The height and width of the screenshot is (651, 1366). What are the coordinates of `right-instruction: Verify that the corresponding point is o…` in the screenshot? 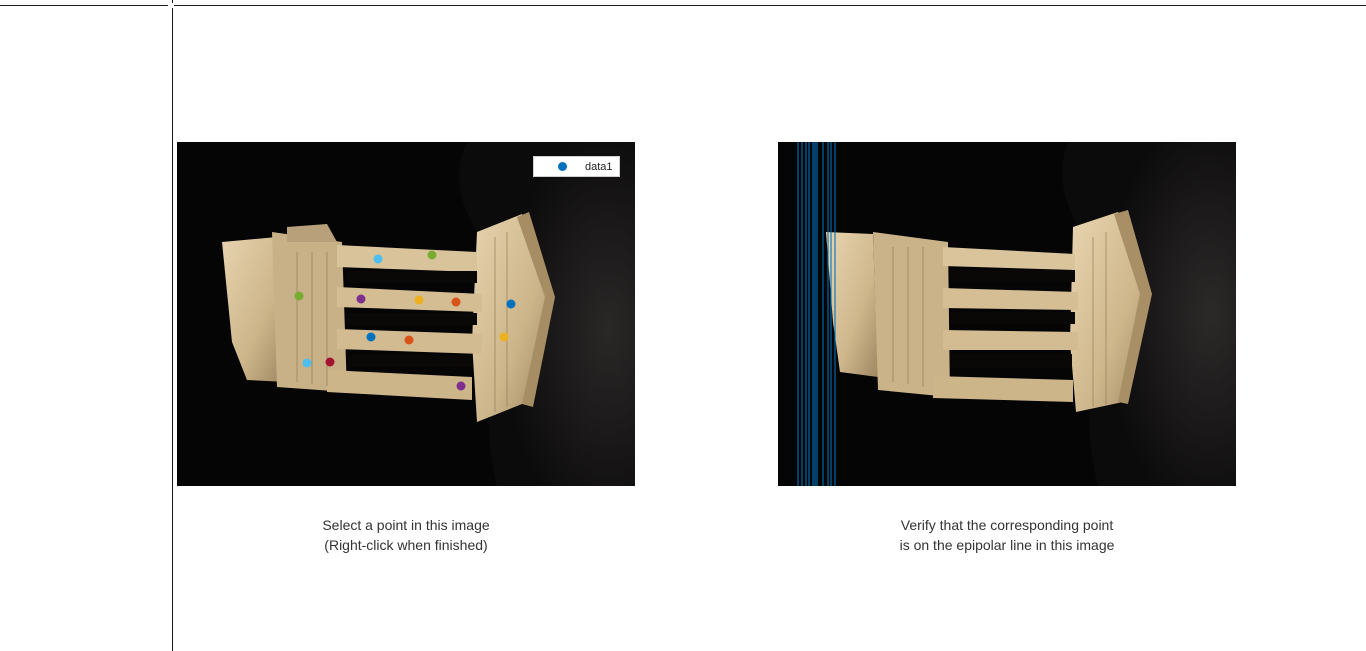 It's located at (1007, 535).